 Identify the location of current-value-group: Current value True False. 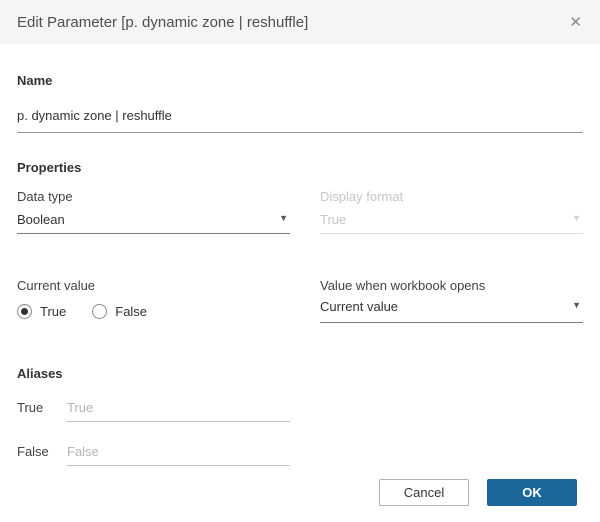
(153, 301).